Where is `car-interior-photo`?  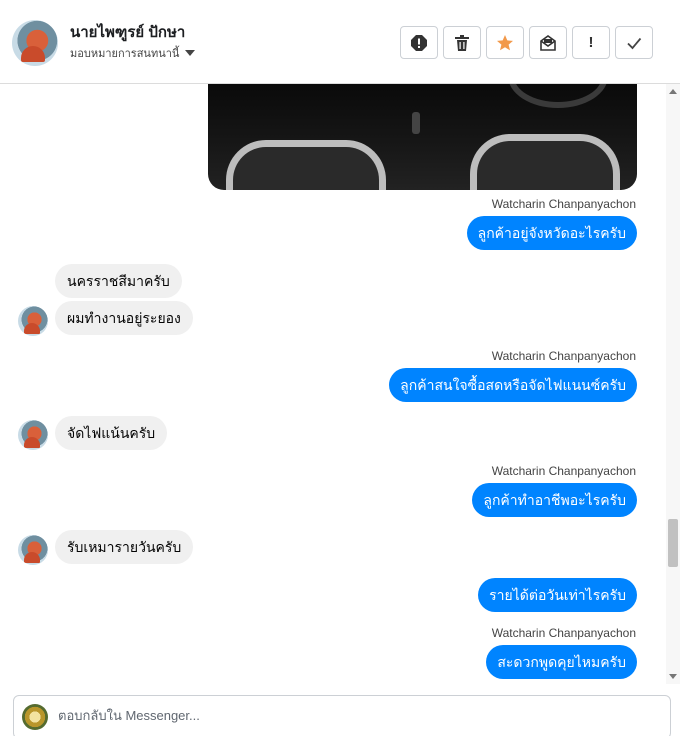 car-interior-photo is located at coordinates (422, 137).